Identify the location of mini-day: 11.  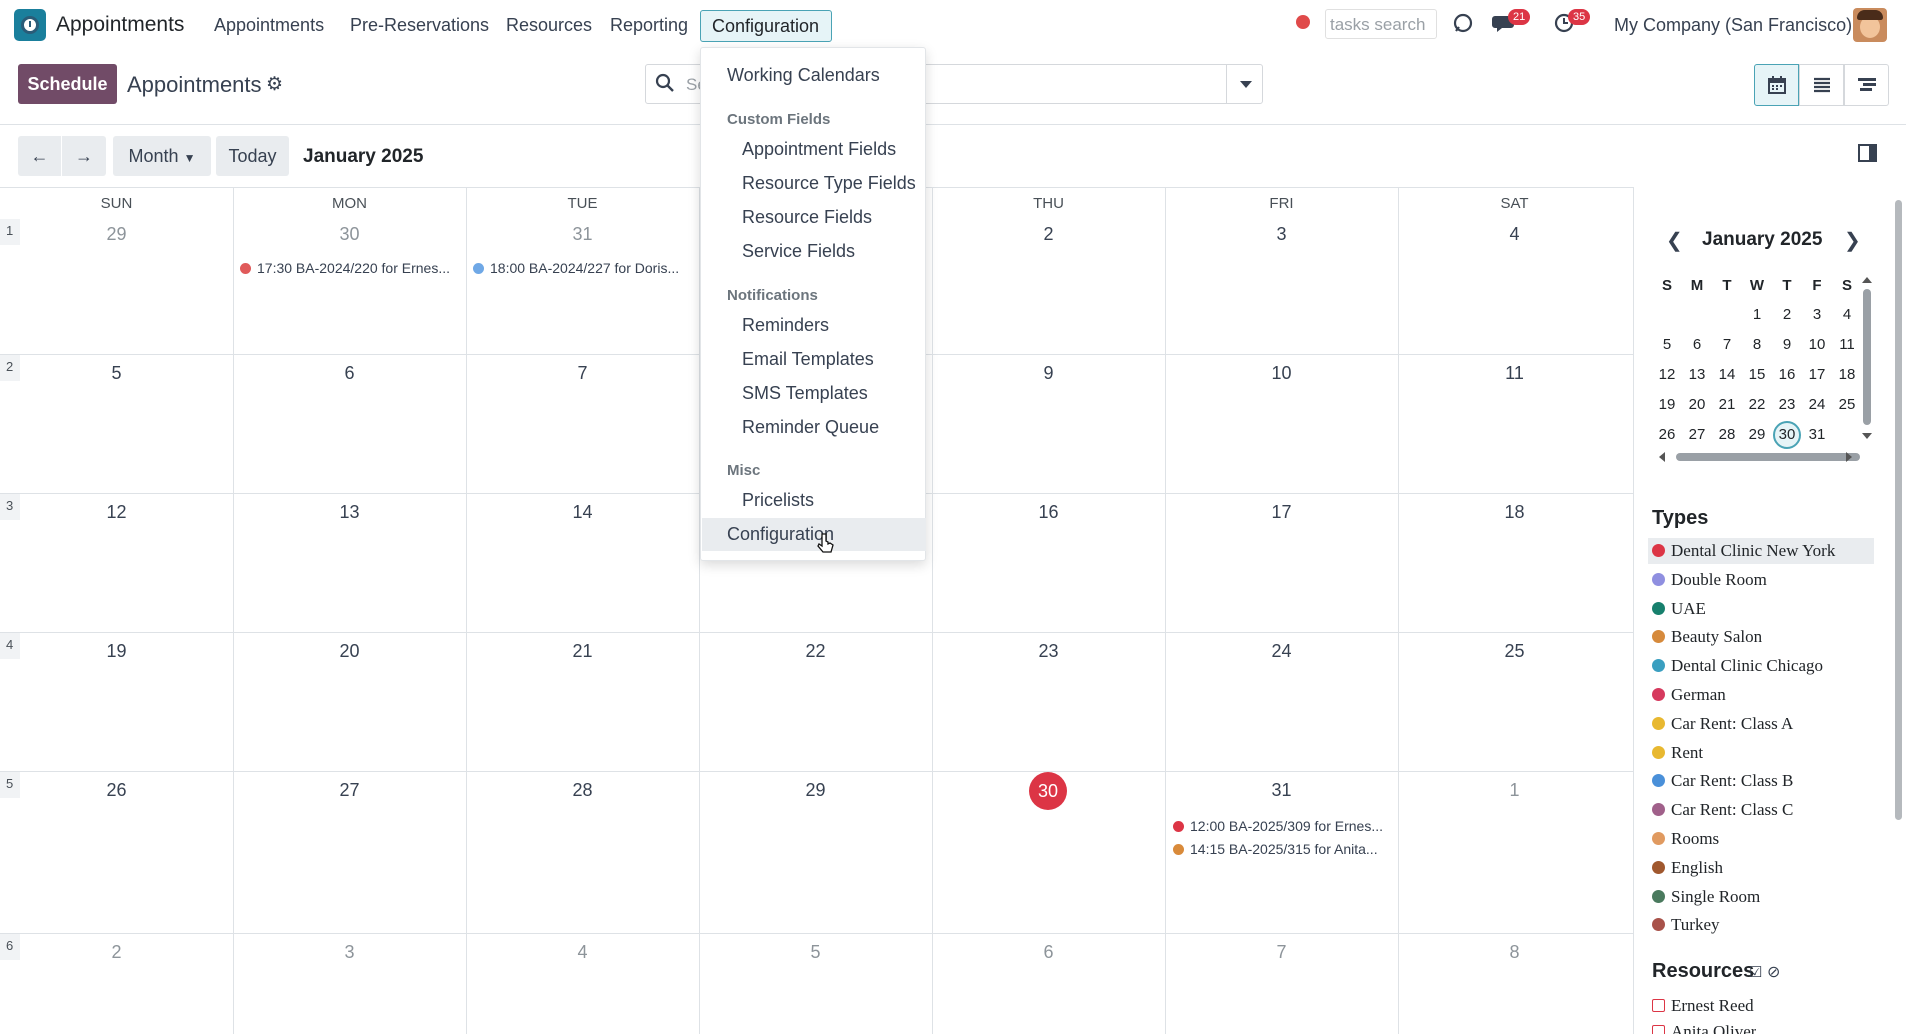
(1847, 344).